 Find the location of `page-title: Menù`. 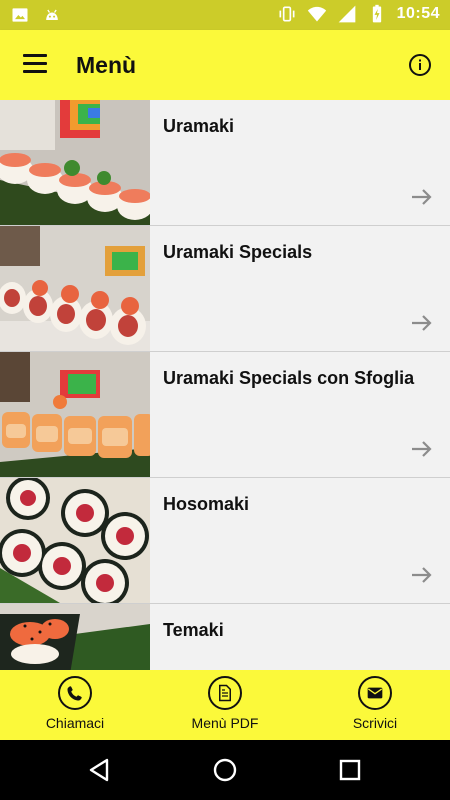

page-title: Menù is located at coordinates (106, 65).